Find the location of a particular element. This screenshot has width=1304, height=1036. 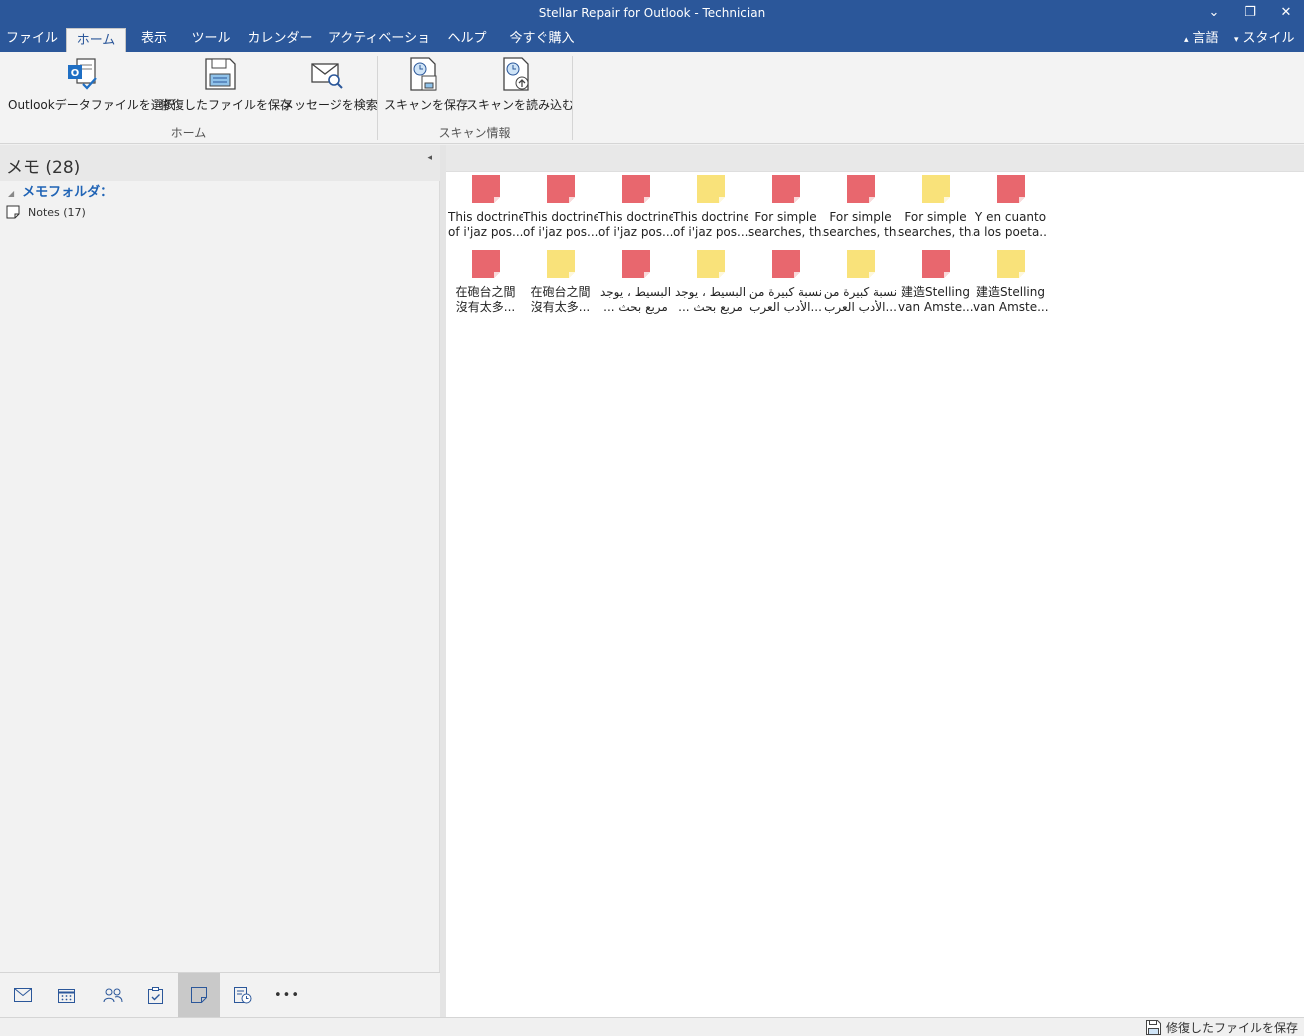

notes-folder-heading: ◢ メモフォルダ： is located at coordinates (60, 190).